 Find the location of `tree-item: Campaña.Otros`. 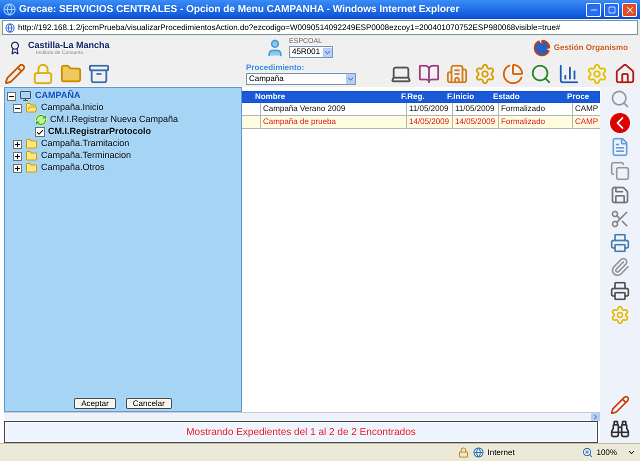

tree-item: Campaña.Otros is located at coordinates (73, 168).